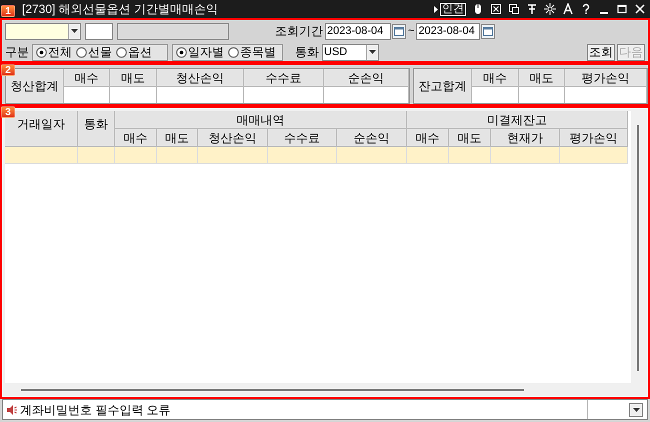  What do you see at coordinates (358, 31) in the screenshot?
I see `start-date-field: 2023-08-04` at bounding box center [358, 31].